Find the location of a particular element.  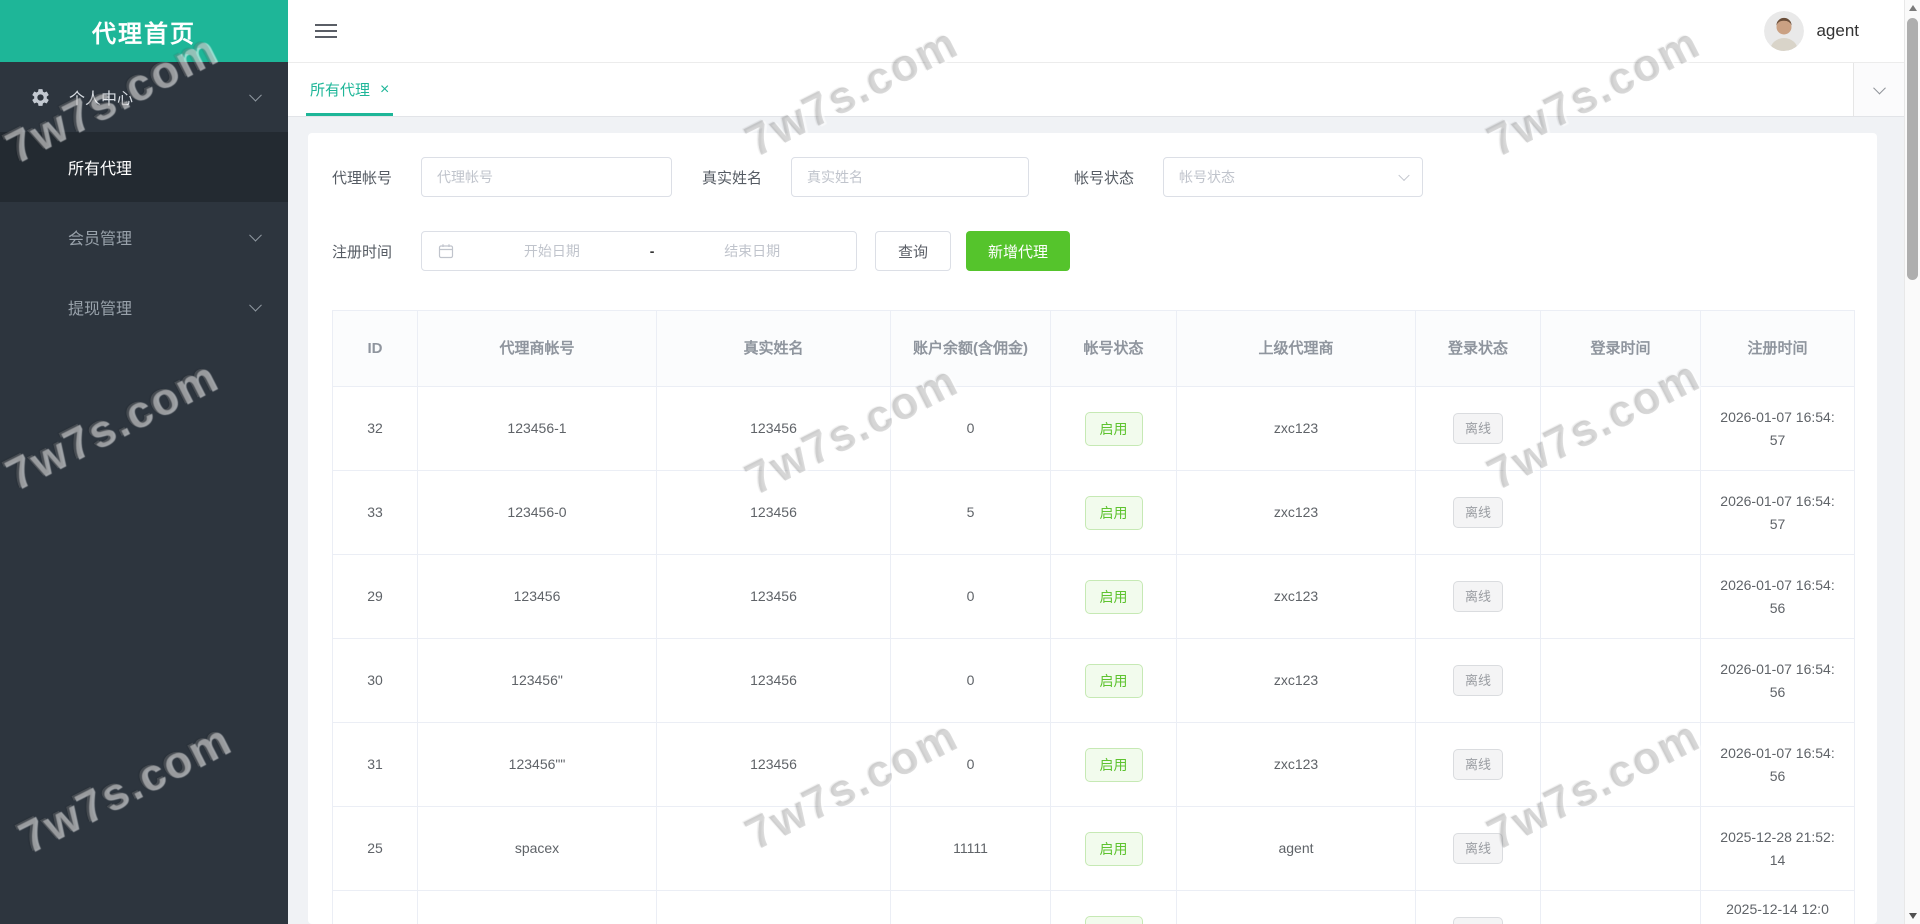

sidebar-item-member-management: 会员管理 is located at coordinates (144, 237).